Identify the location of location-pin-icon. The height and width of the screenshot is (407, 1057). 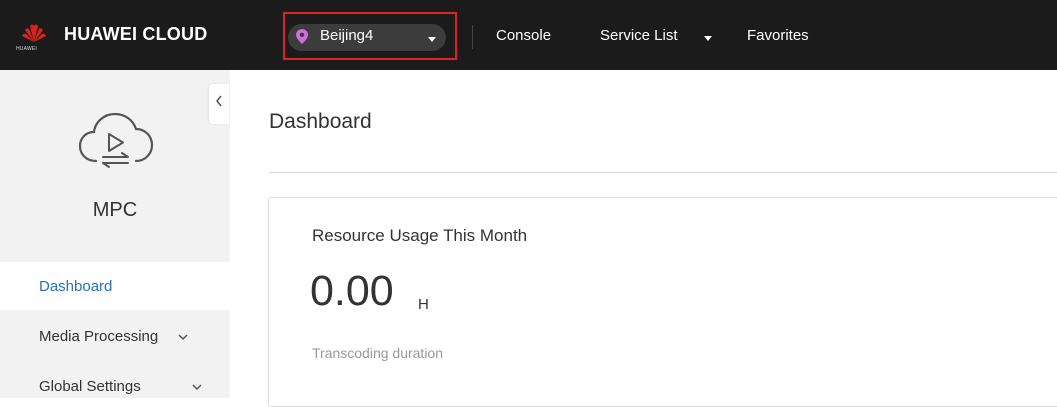
(302, 36).